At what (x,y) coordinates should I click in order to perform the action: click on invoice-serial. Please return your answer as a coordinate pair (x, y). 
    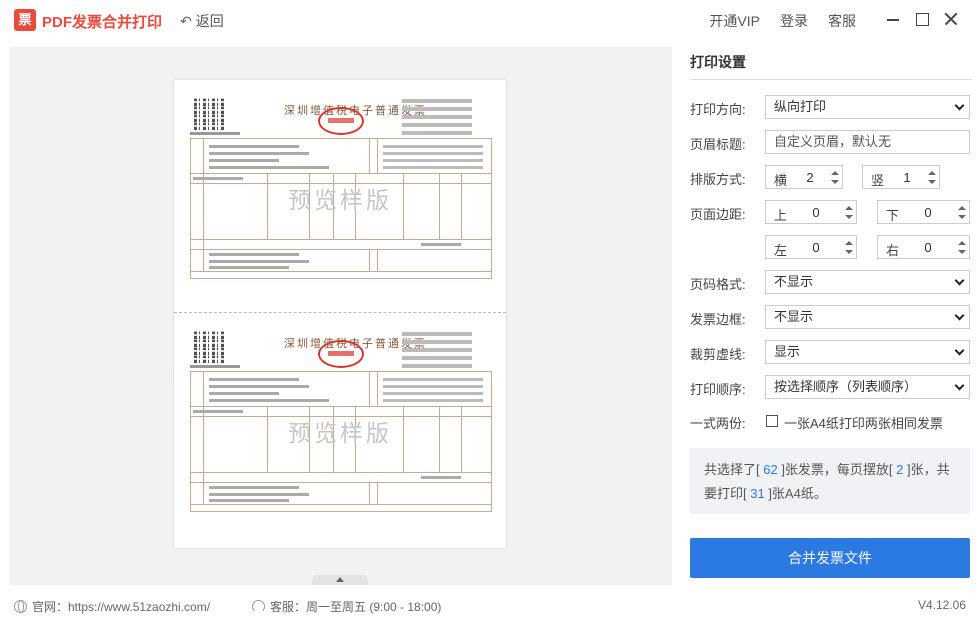
    Looking at the image, I should click on (215, 133).